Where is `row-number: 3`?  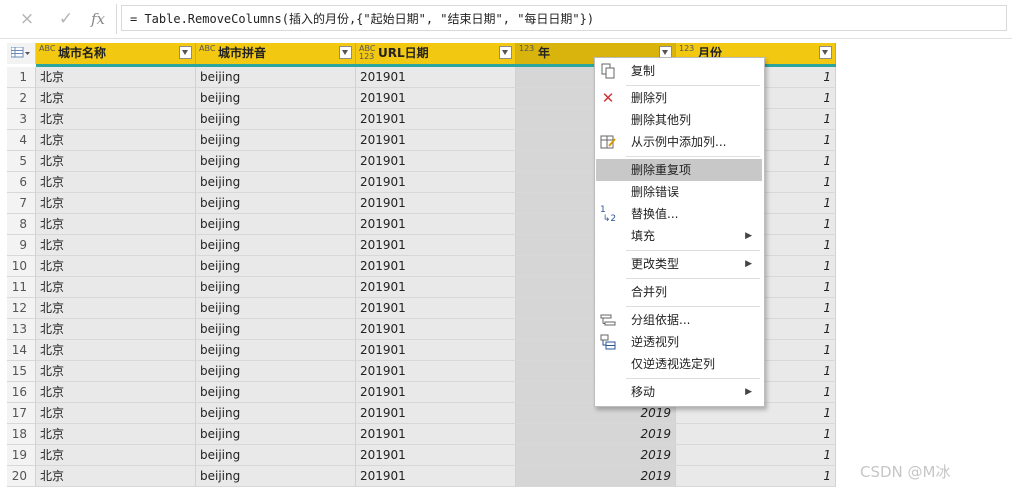
row-number: 3 is located at coordinates (21, 119).